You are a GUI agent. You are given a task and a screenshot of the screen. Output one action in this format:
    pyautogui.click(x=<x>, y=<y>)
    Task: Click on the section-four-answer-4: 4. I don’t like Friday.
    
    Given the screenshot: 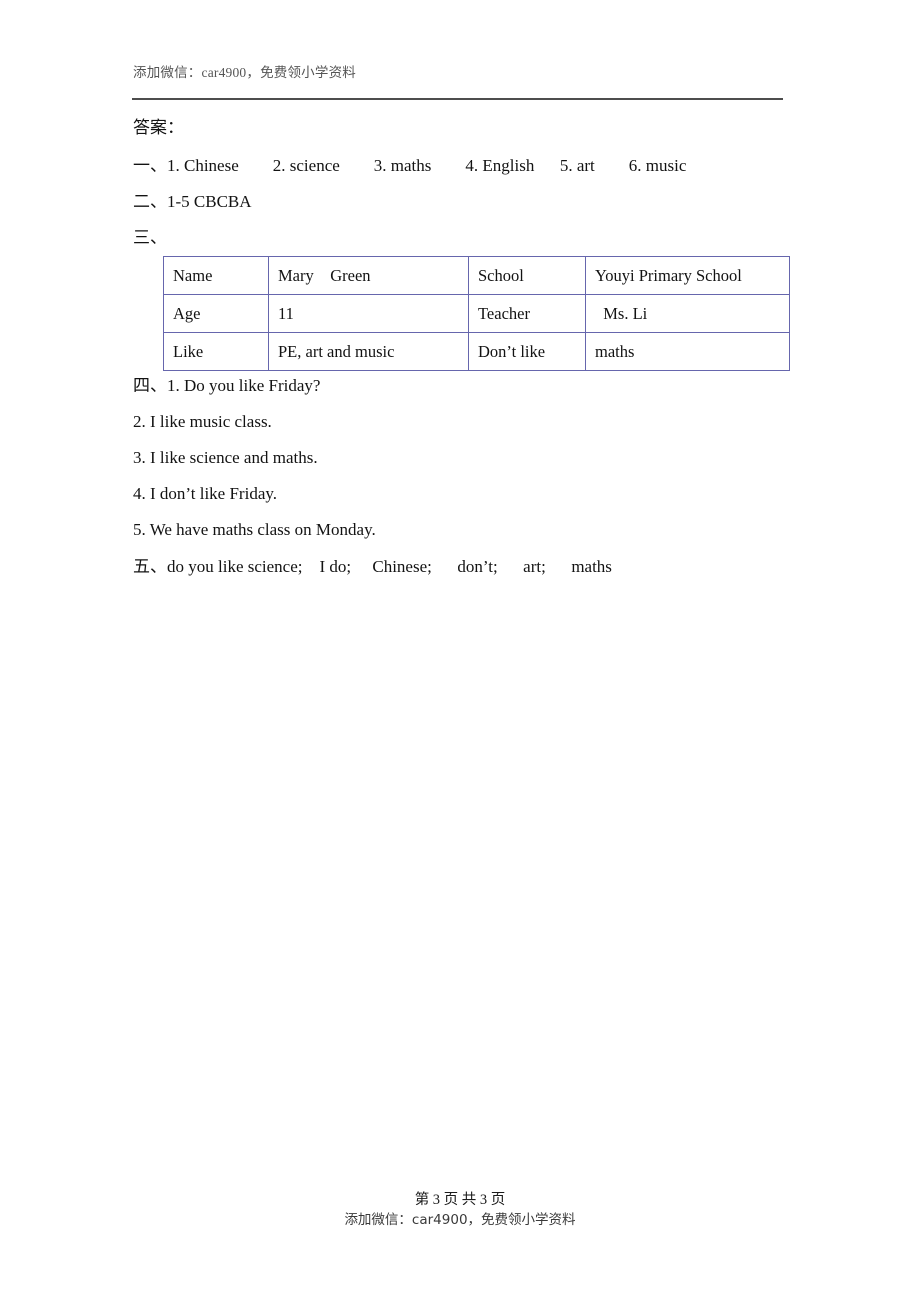 What is the action you would take?
    pyautogui.click(x=205, y=493)
    